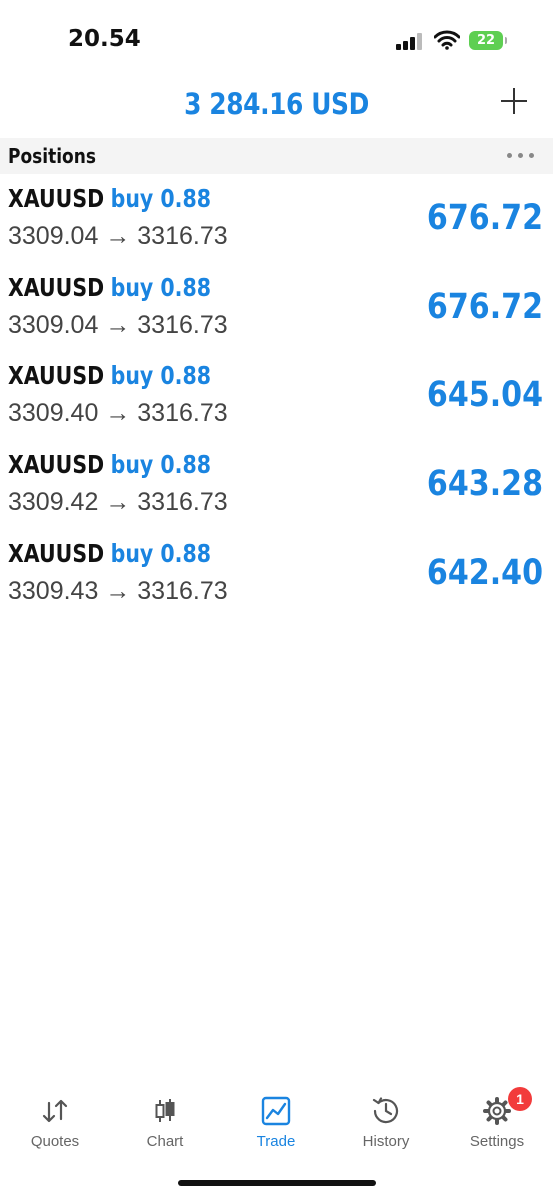 The width and height of the screenshot is (553, 1200). I want to click on bottom-tab-bar: Quotes Chart Trade History 1 Settings, so click(276, 1125).